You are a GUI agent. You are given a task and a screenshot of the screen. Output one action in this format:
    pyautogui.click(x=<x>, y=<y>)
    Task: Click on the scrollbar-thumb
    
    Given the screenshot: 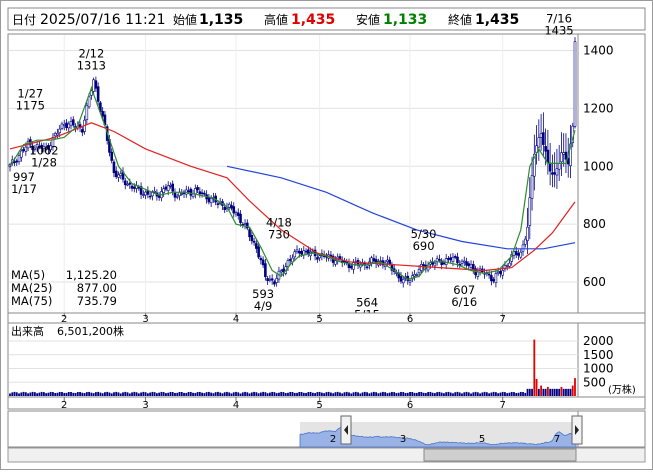 What is the action you would take?
    pyautogui.click(x=500, y=455)
    